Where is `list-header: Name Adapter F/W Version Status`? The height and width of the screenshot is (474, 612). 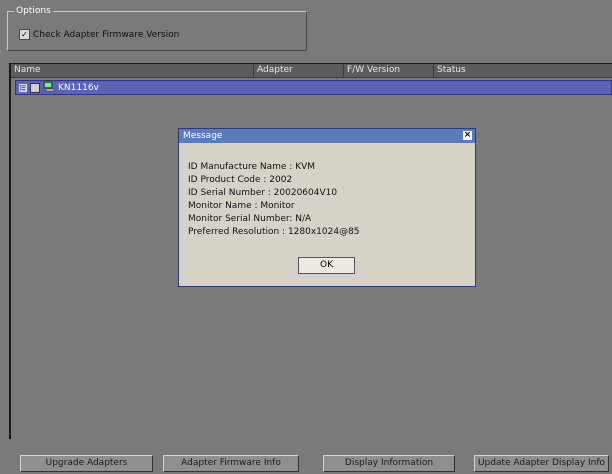
list-header: Name Adapter F/W Version Status is located at coordinates (311, 71).